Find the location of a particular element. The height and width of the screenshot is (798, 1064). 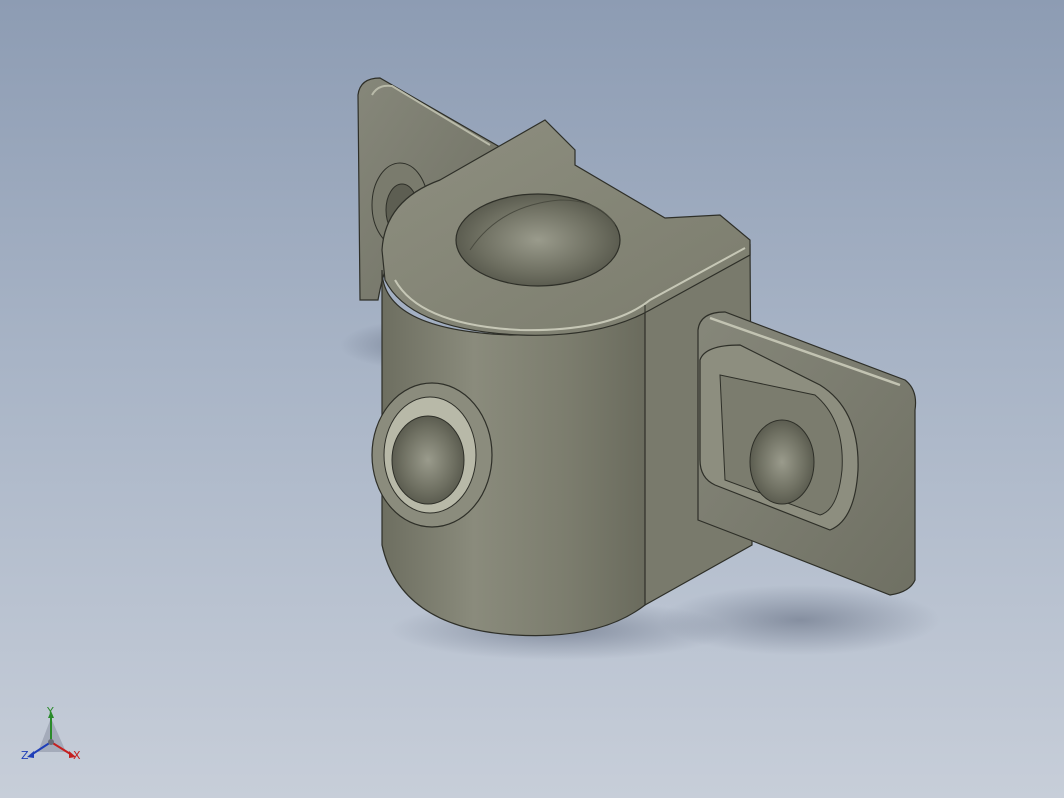

triad-z-label: Z is located at coordinates (25, 755).